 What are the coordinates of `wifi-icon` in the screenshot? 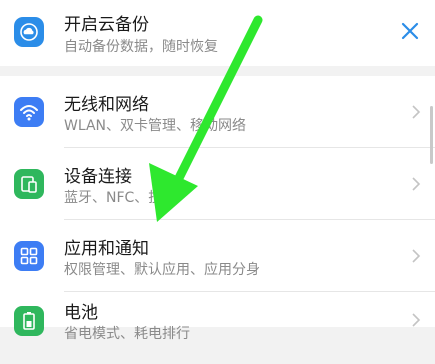 It's located at (29, 112).